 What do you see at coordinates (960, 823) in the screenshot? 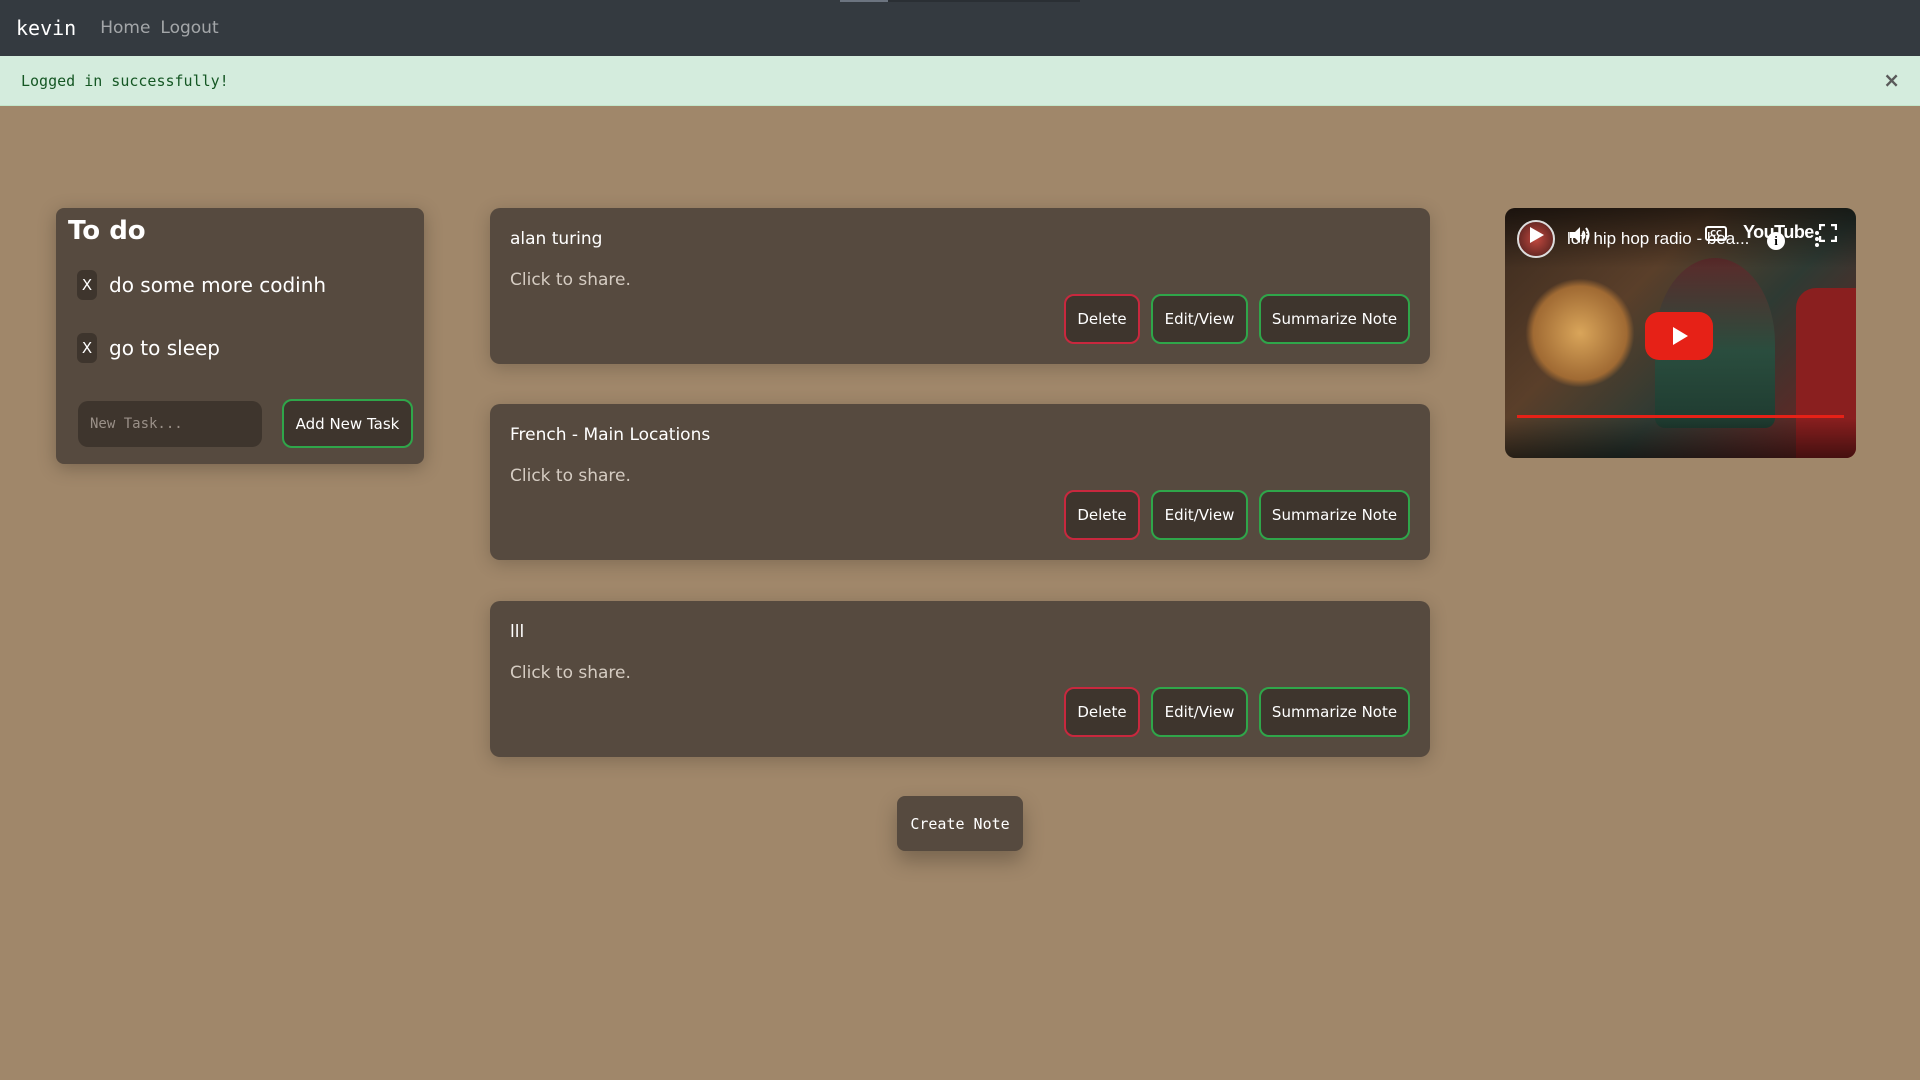
I see `create-note-button: Create Note` at bounding box center [960, 823].